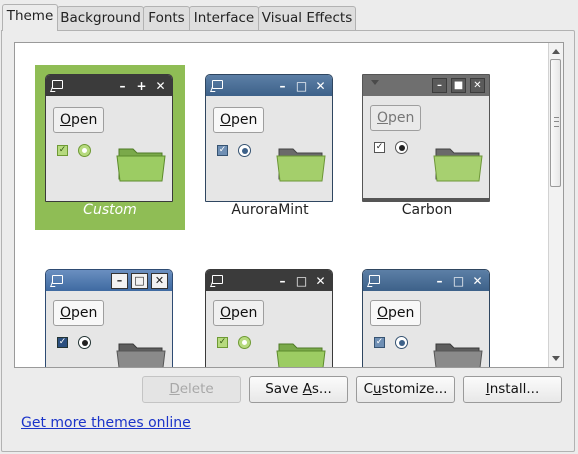 The width and height of the screenshot is (578, 454). What do you see at coordinates (458, 85) in the screenshot?
I see `maximize-icon: ■` at bounding box center [458, 85].